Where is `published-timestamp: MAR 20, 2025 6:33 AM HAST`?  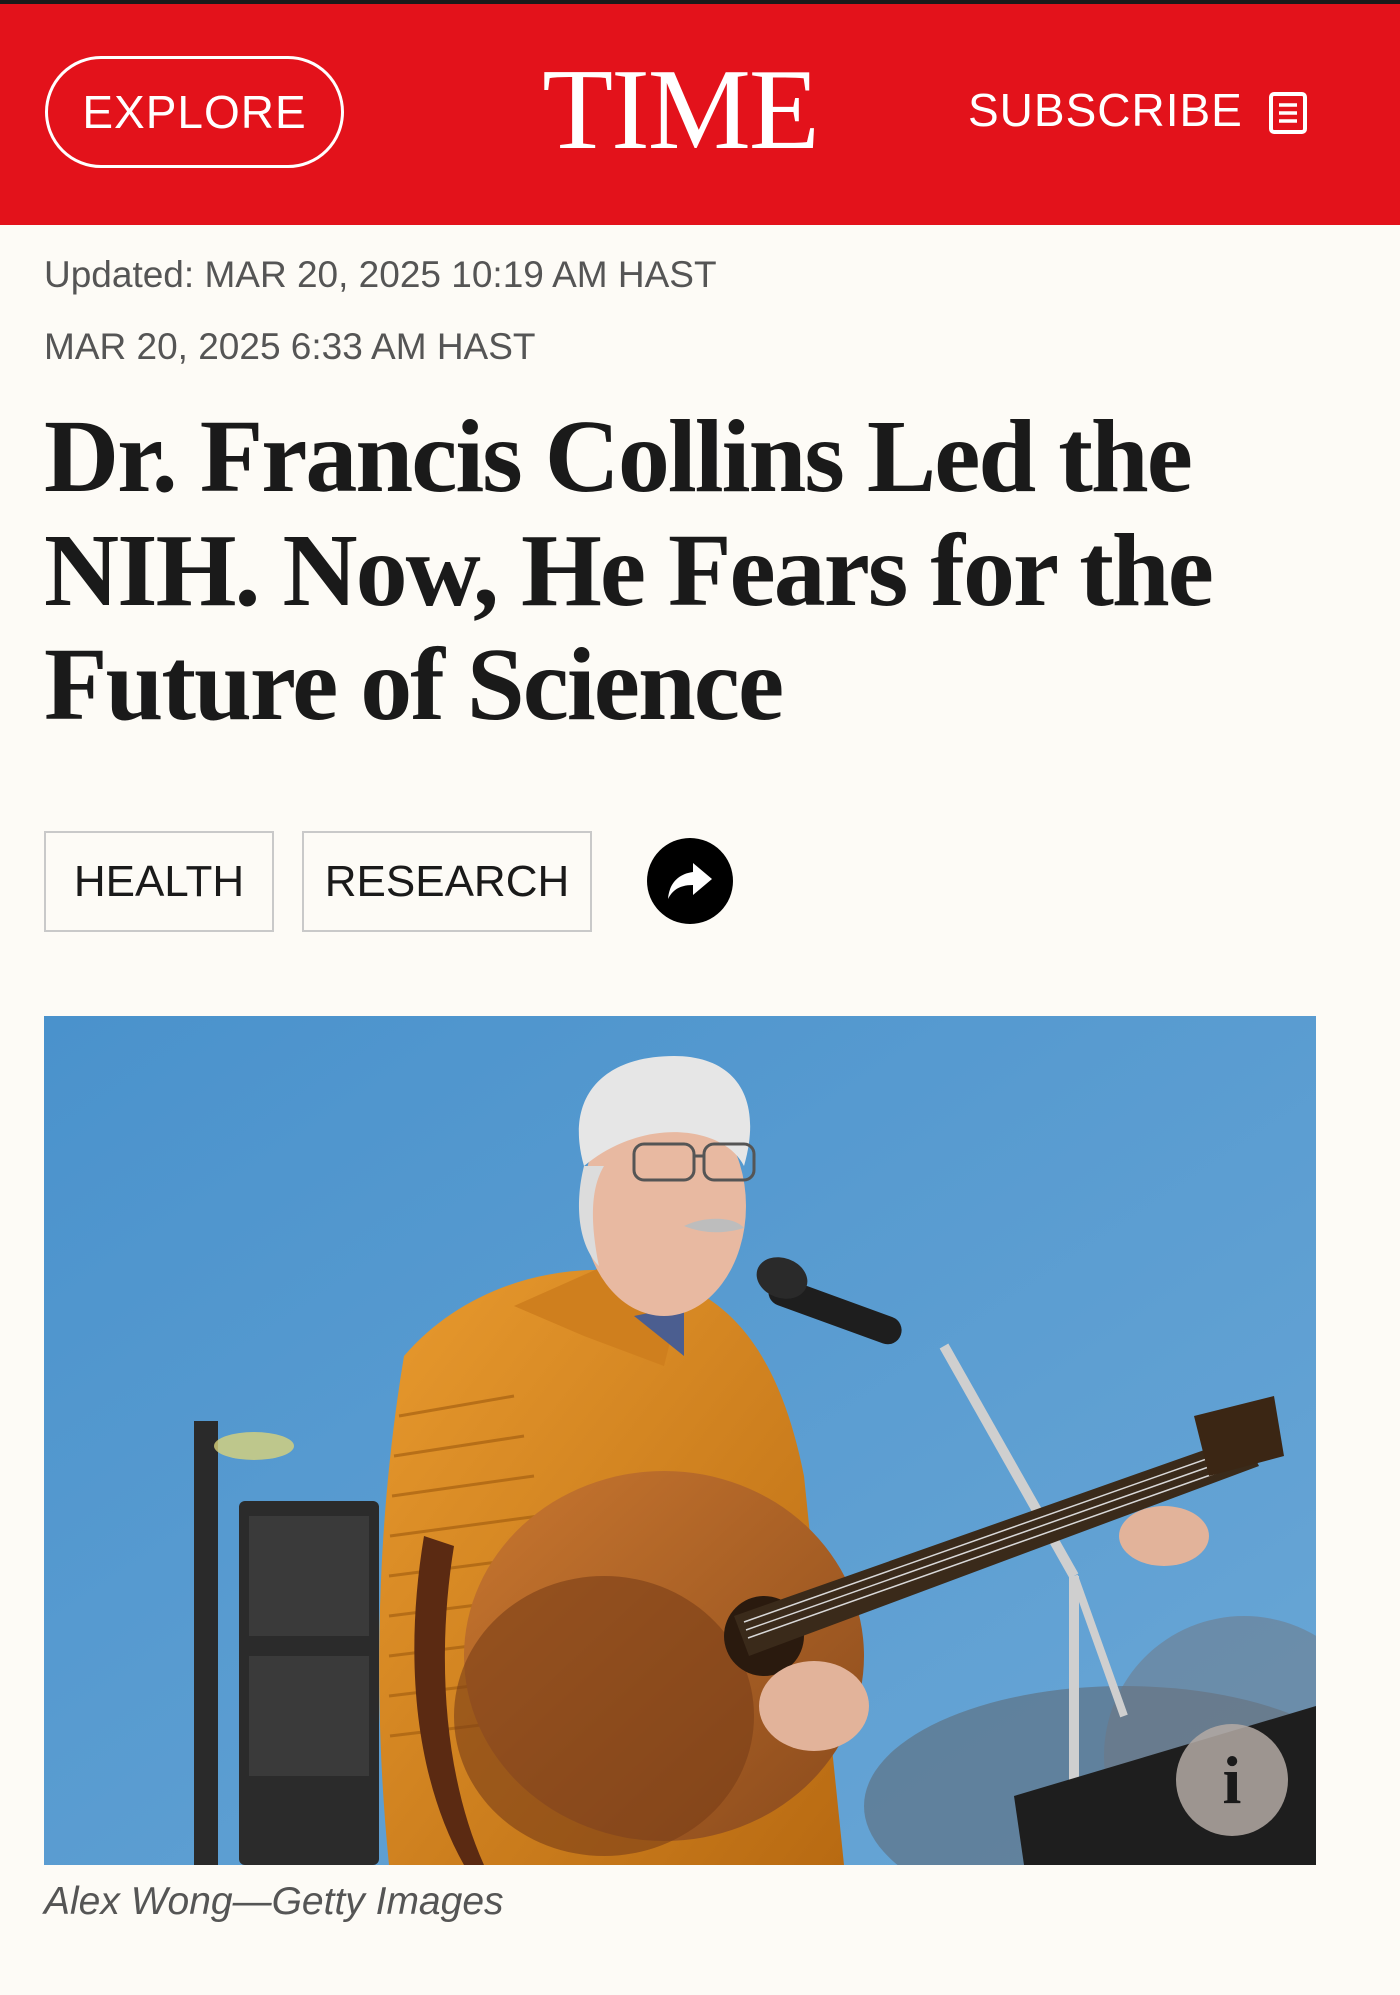
published-timestamp: MAR 20, 2025 6:33 AM HAST is located at coordinates (290, 346).